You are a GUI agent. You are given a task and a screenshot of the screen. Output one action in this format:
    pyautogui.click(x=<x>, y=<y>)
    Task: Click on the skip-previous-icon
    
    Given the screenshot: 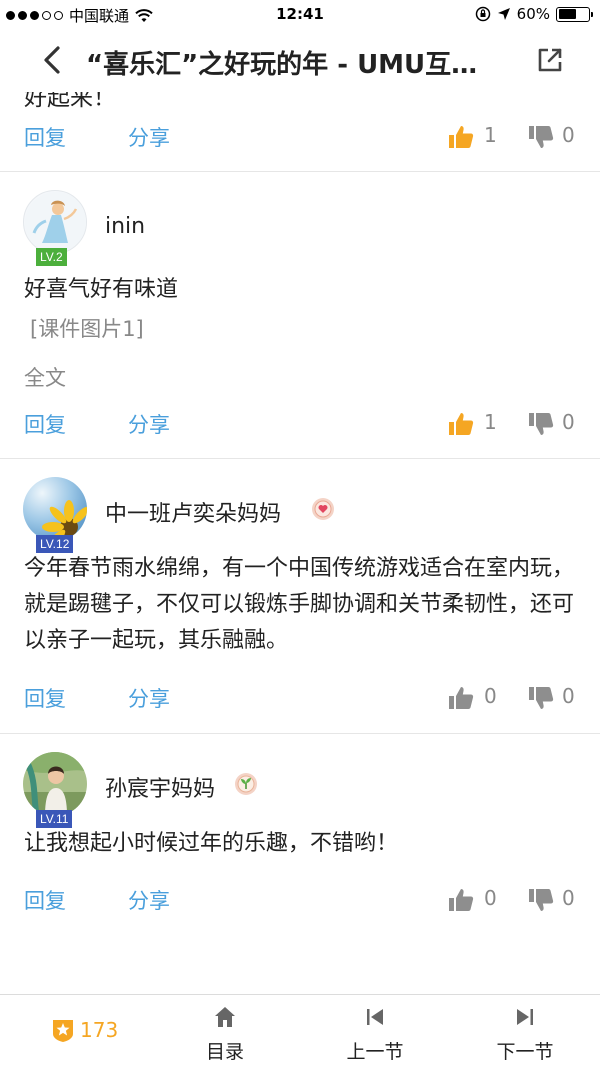 What is the action you would take?
    pyautogui.click(x=375, y=1017)
    